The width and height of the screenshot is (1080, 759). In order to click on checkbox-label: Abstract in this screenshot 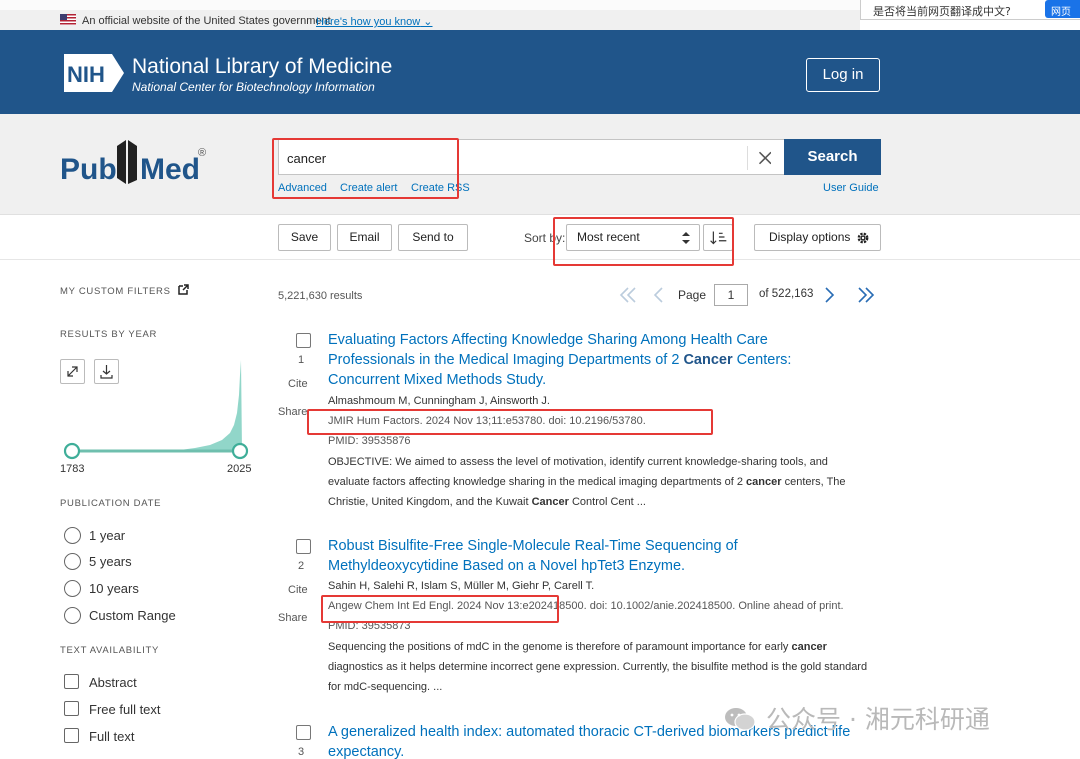, I will do `click(113, 682)`.